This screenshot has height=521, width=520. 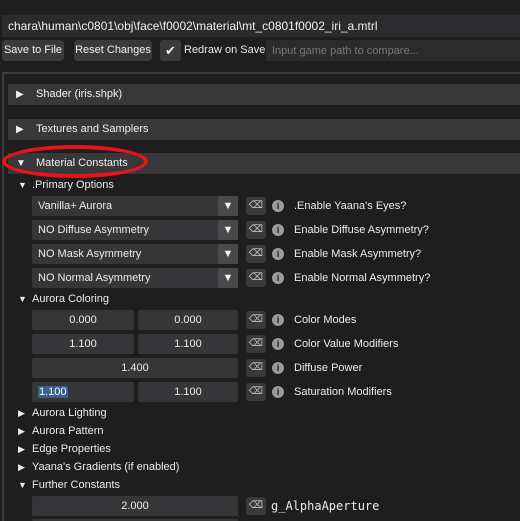 I want to click on constant-label: Diffuse Power, so click(x=328, y=368).